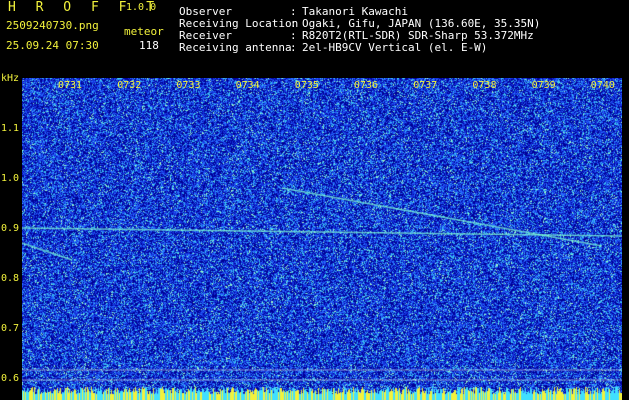 This screenshot has height=400, width=629. Describe the element at coordinates (235, 47) in the screenshot. I see `info-key-antenna: Receiving antenna` at that location.